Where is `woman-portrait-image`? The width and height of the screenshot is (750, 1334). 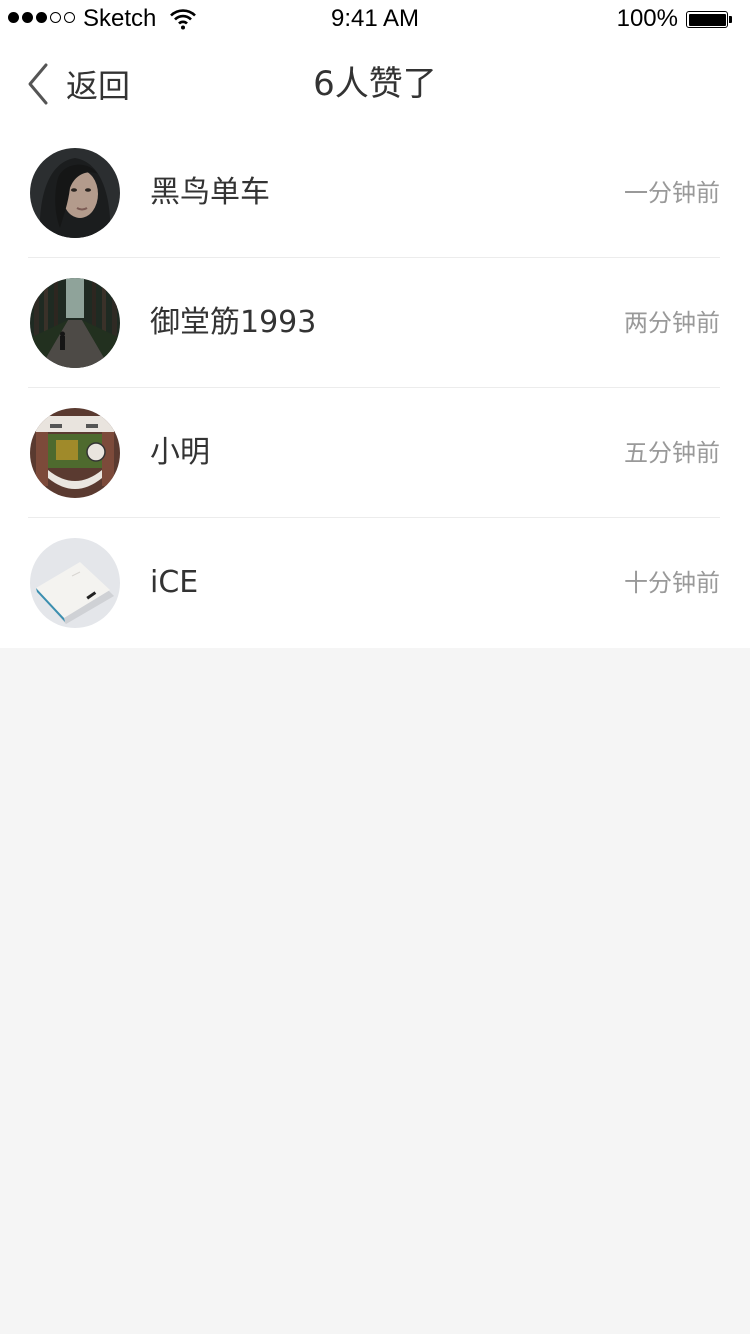 woman-portrait-image is located at coordinates (75, 193).